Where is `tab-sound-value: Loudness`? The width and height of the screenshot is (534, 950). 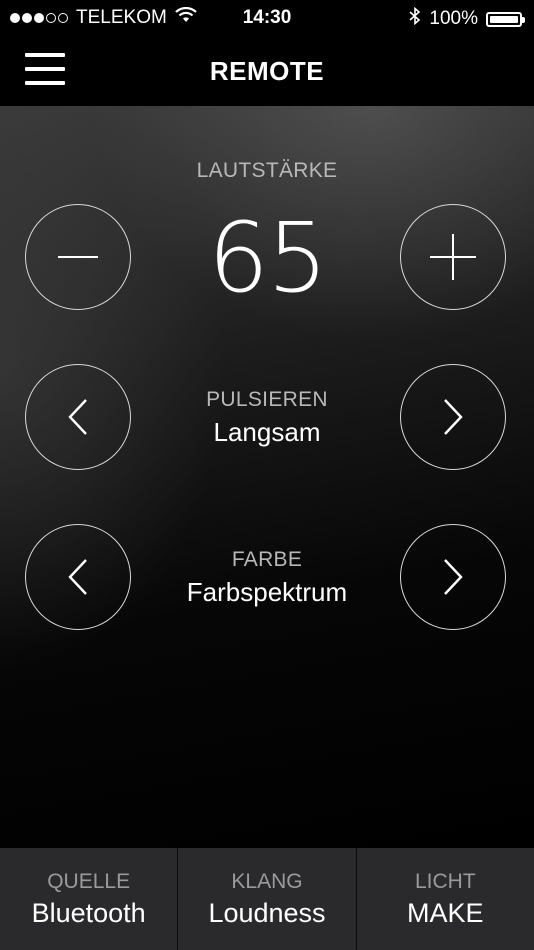 tab-sound-value: Loudness is located at coordinates (267, 913).